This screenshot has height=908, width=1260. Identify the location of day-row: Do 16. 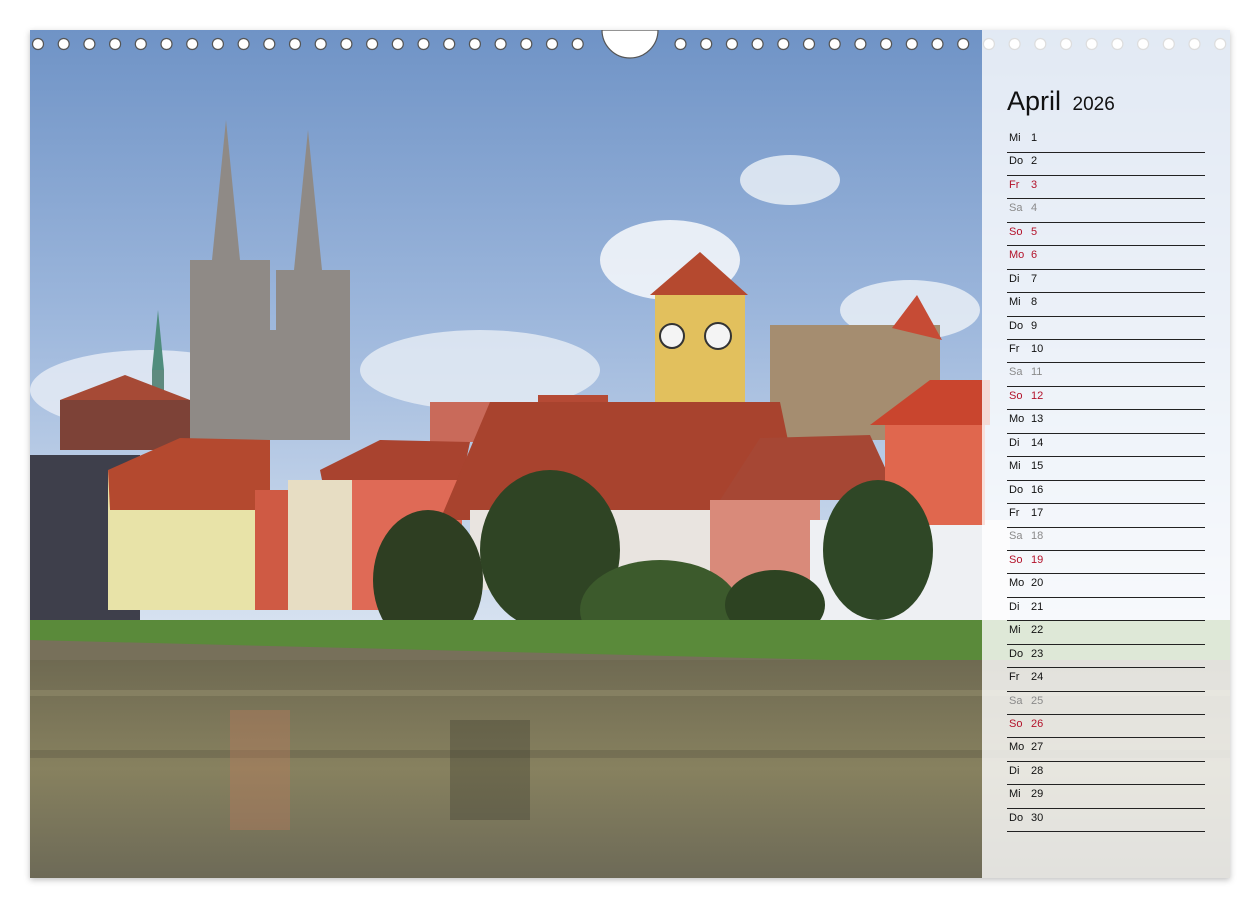
(1106, 494).